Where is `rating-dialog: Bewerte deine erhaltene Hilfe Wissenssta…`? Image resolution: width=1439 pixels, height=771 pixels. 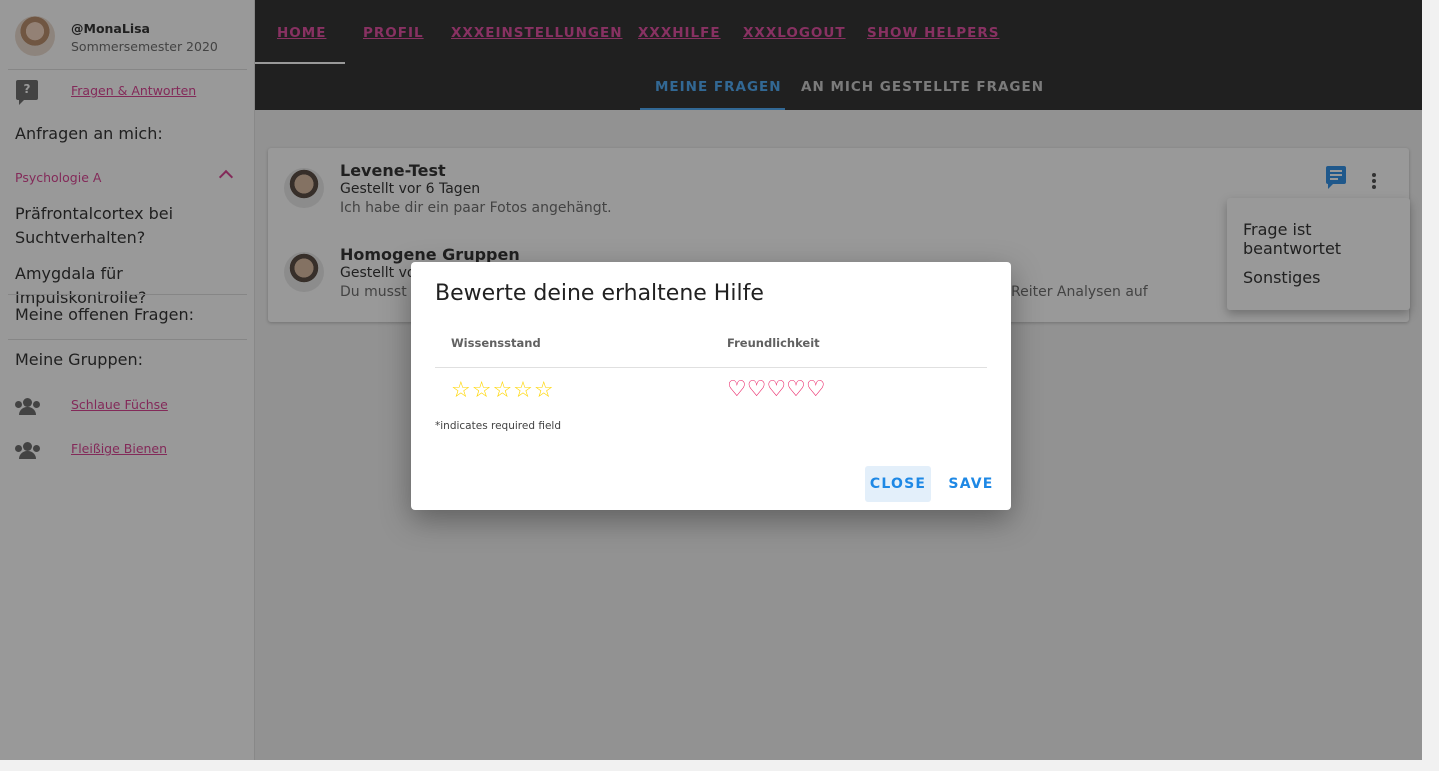 rating-dialog: Bewerte deine erhaltene Hilfe Wissenssta… is located at coordinates (711, 386).